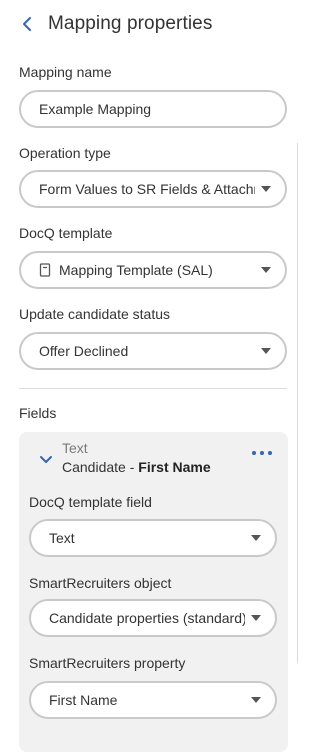 The height and width of the screenshot is (752, 320). I want to click on operation-type-value: Form Values to SR Fields & Attachments, so click(147, 189).